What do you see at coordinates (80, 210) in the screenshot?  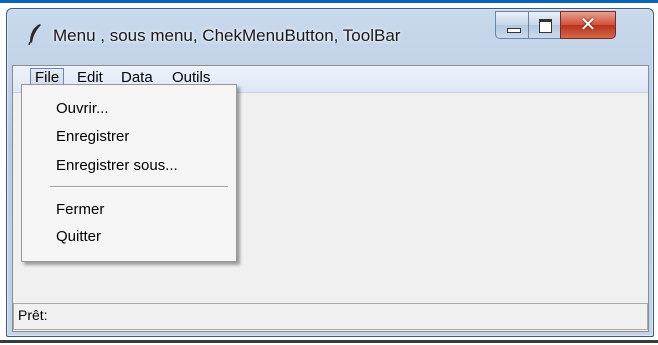 I see `menu-item-fermer: Fermer` at bounding box center [80, 210].